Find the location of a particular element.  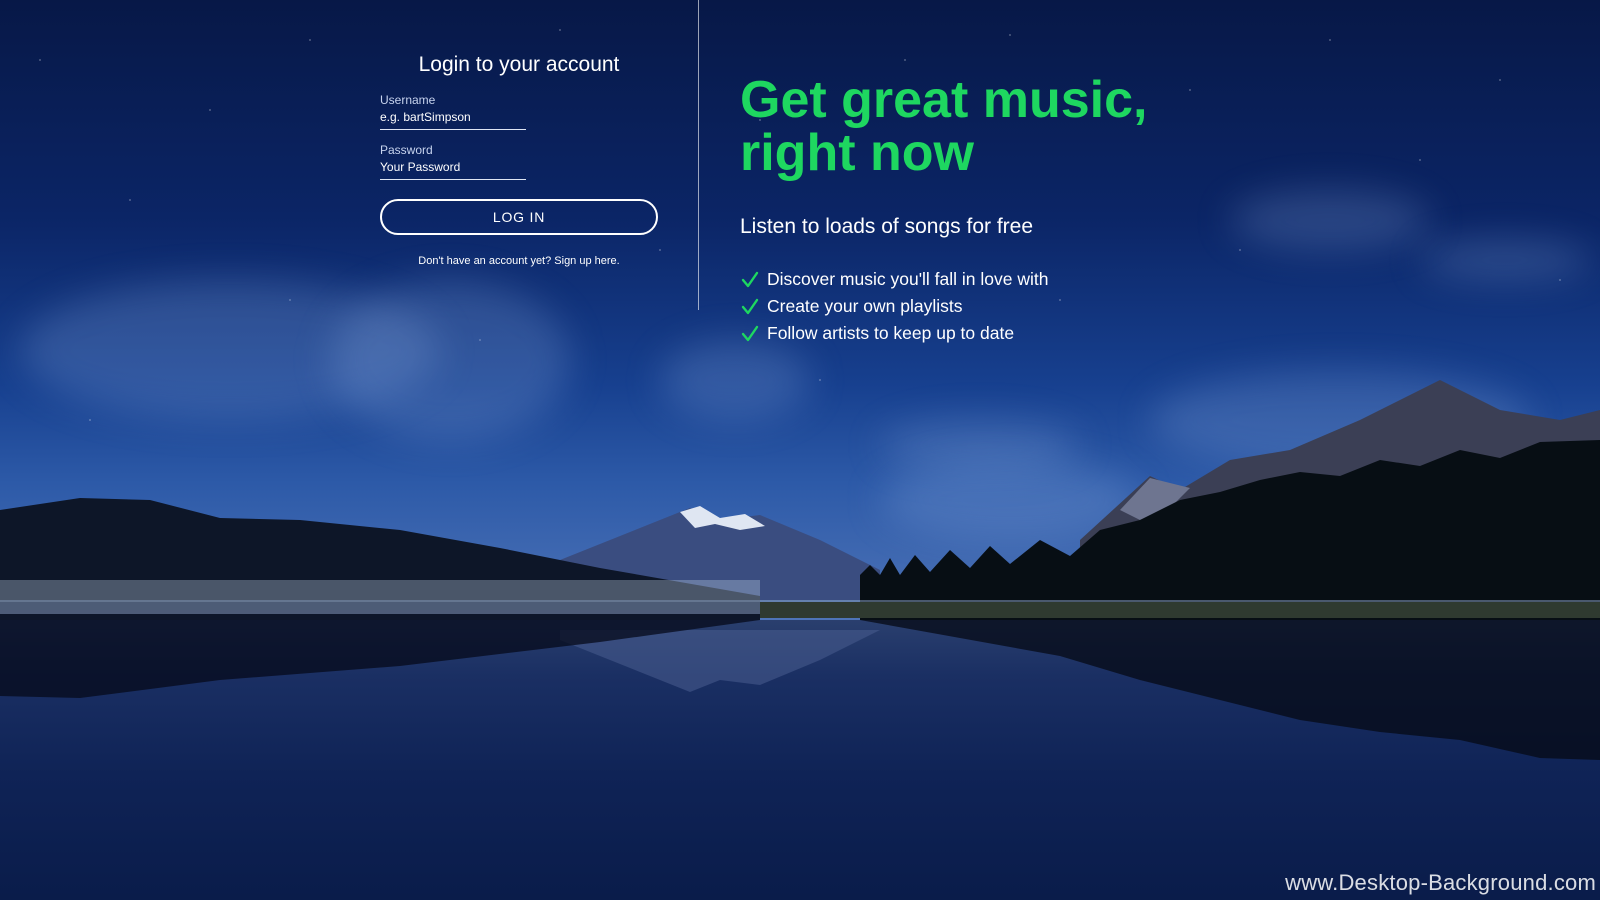

headline-line-2: right now is located at coordinates (857, 153).